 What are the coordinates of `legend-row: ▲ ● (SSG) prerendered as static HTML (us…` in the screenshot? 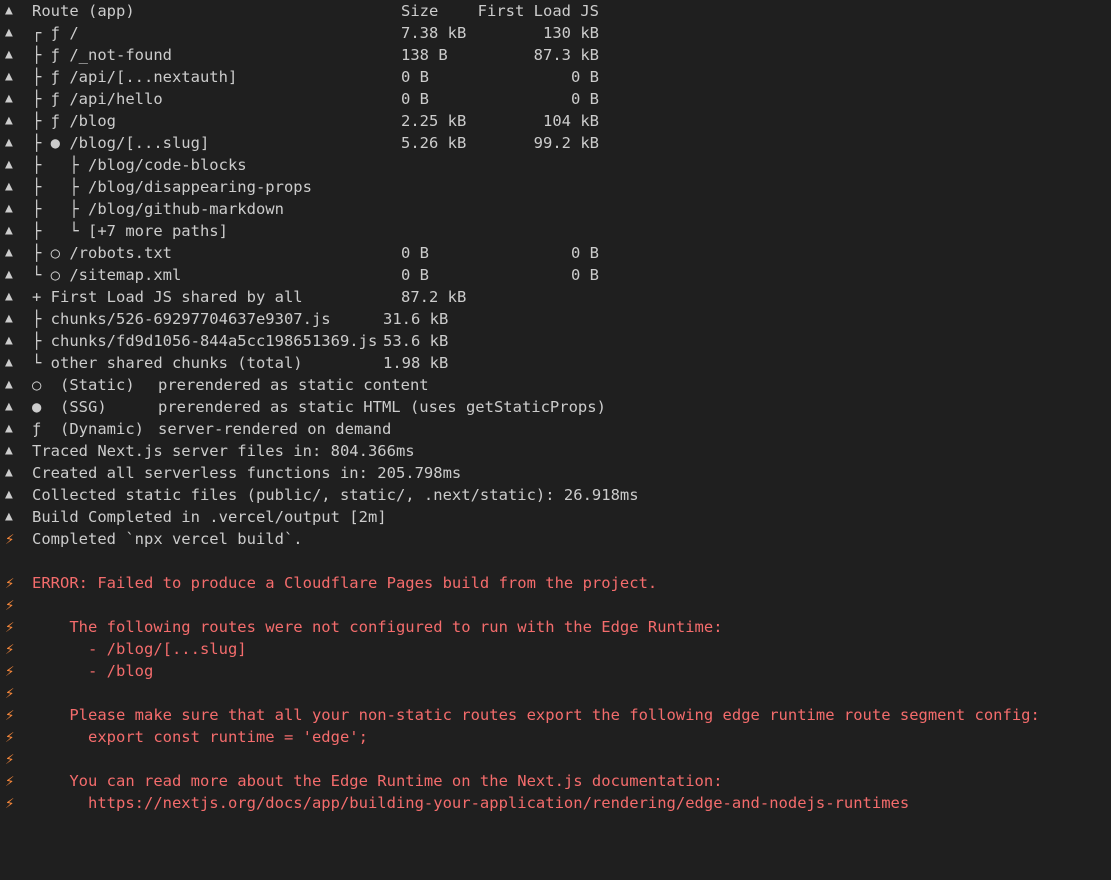 It's located at (555, 407).